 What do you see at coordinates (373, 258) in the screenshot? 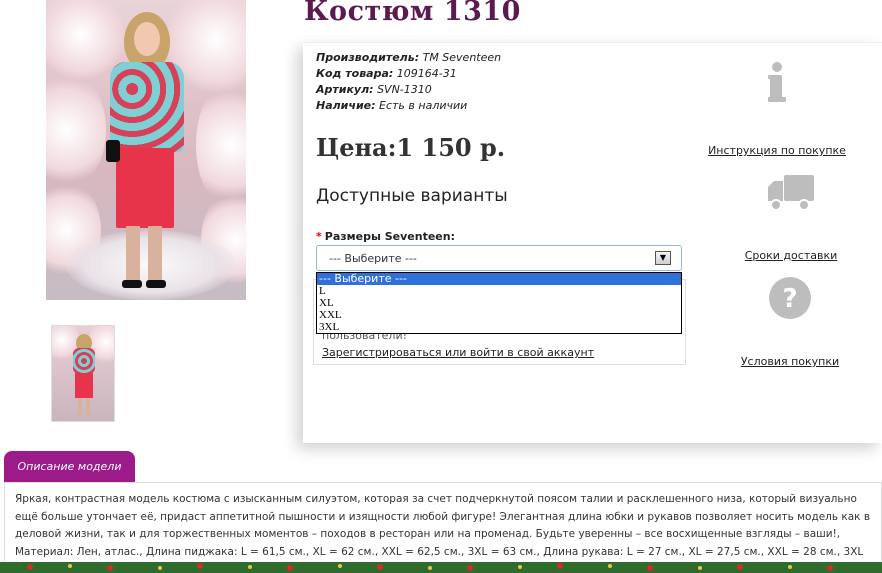
I see `size-select-value: --- Выберите ---` at bounding box center [373, 258].